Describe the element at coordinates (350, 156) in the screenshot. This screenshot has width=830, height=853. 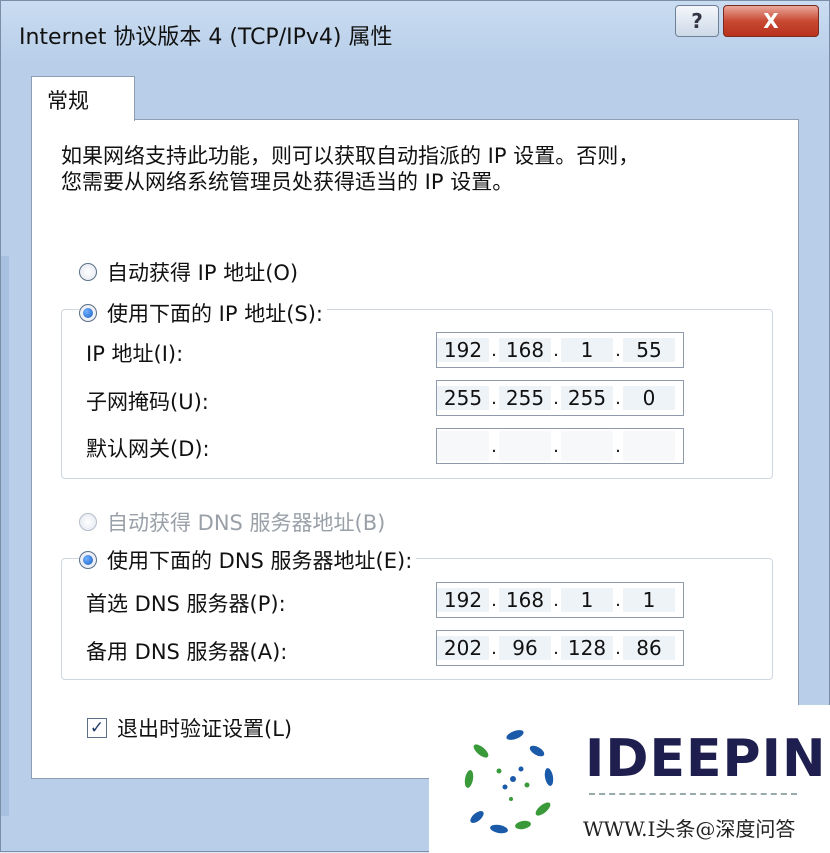
I see `description-line-1: 如果网络支持此功能，则可以获取自动指派的 IP 设置。否则，` at that location.